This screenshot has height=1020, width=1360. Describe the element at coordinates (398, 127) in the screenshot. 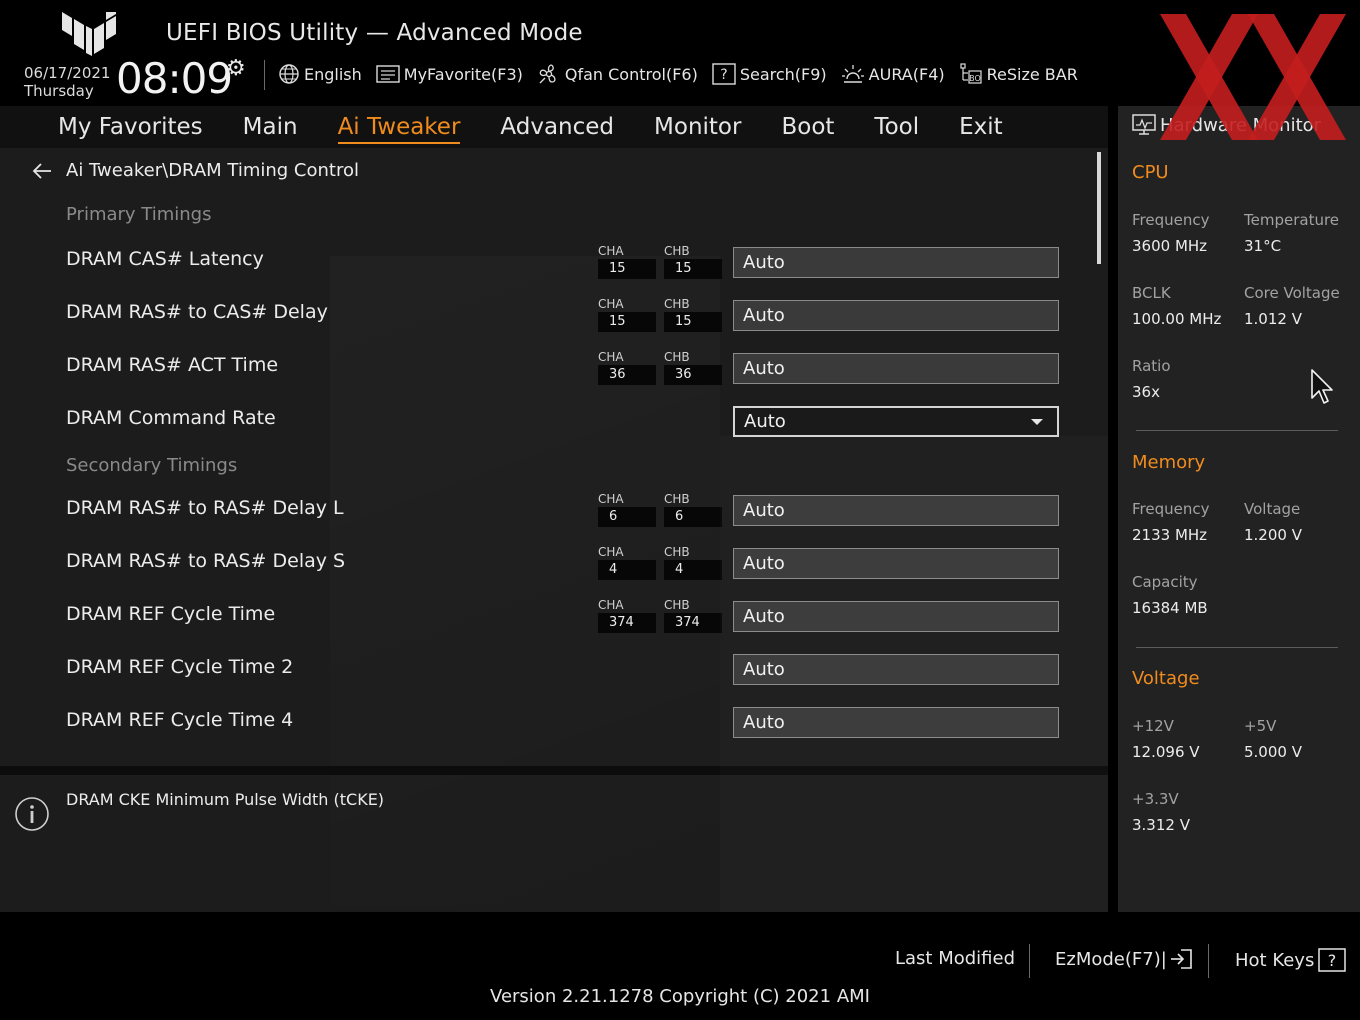

I see `tab-ai-tweaker: Ai Tweaker` at that location.